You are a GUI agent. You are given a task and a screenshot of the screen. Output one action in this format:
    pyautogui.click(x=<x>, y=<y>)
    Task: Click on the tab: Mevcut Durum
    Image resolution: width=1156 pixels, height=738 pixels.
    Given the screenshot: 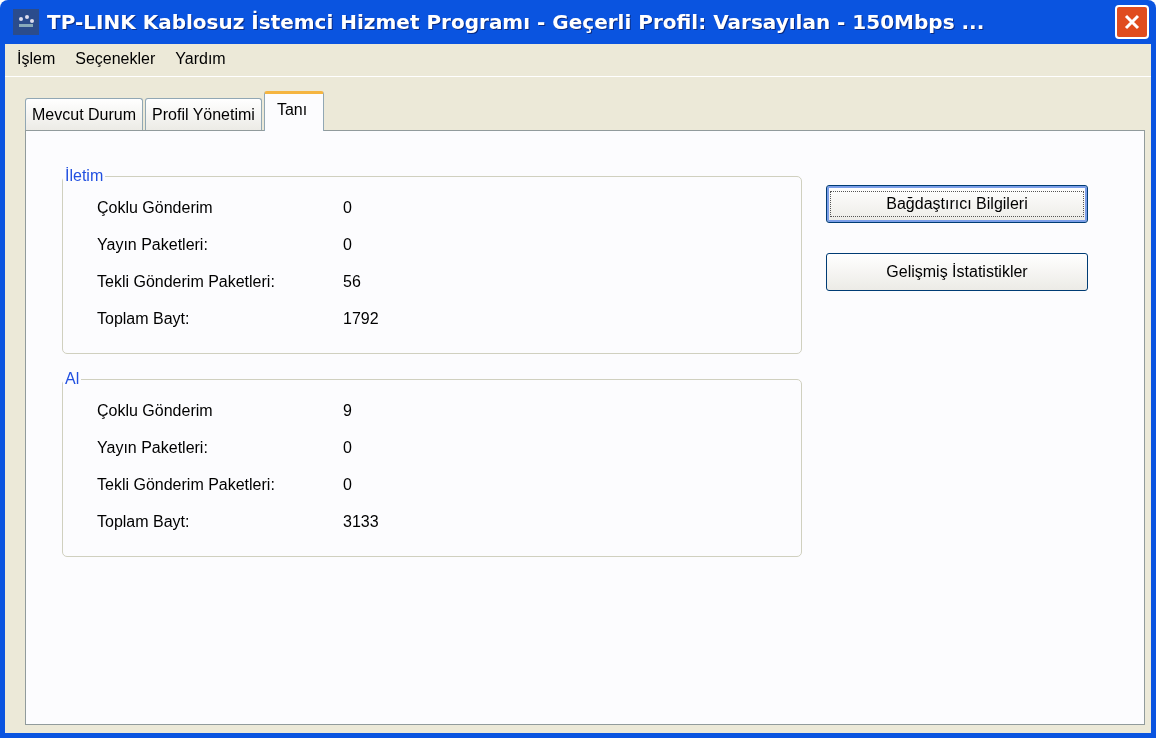 What is the action you would take?
    pyautogui.click(x=84, y=114)
    